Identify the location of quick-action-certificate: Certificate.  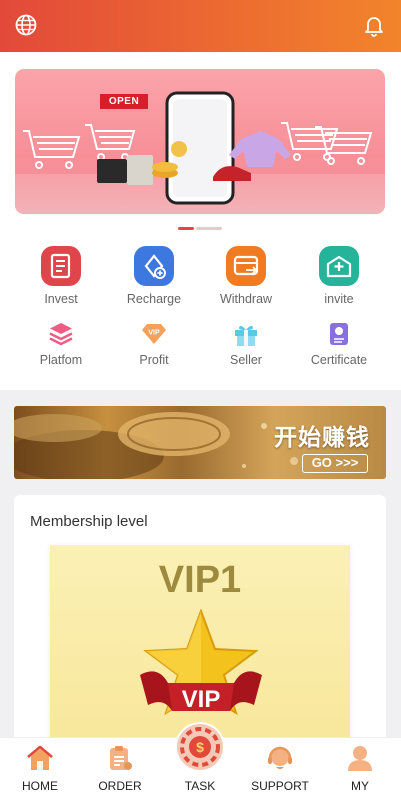
(339, 344).